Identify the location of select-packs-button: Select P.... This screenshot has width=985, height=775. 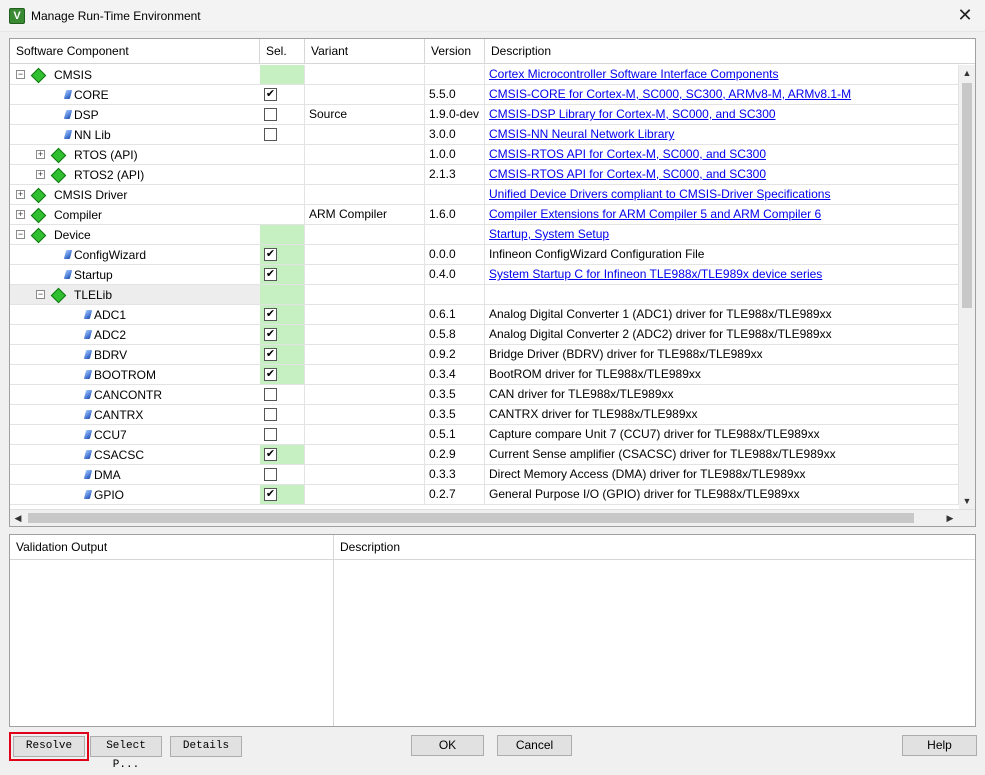
(126, 753).